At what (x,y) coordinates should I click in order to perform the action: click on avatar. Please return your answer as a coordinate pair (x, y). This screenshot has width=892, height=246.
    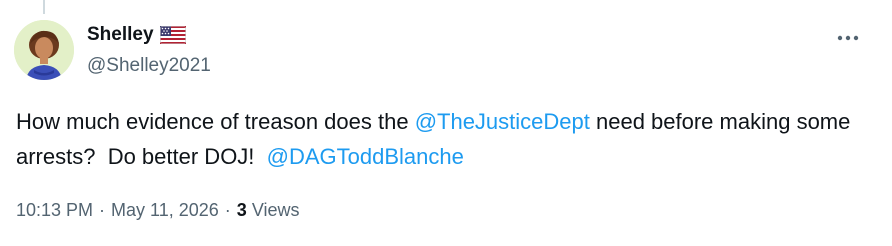
    Looking at the image, I should click on (44, 50).